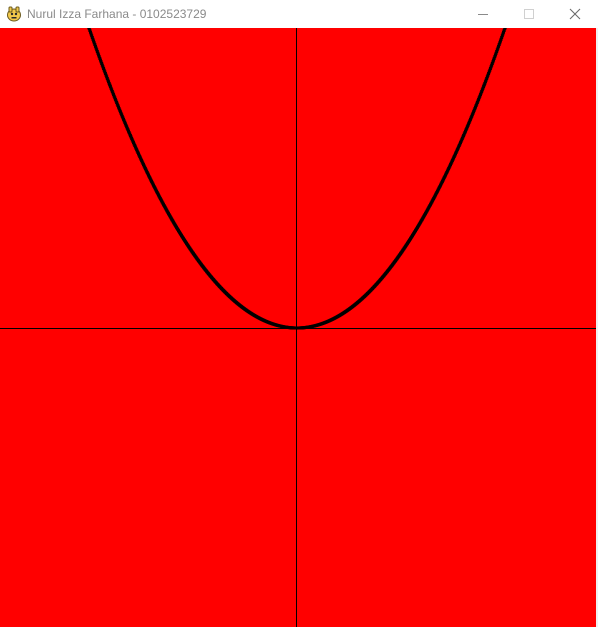 The image size is (598, 627). Describe the element at coordinates (299, 14) in the screenshot. I see `title-bar: Nurul Izza Farhana - 0102523729` at that location.